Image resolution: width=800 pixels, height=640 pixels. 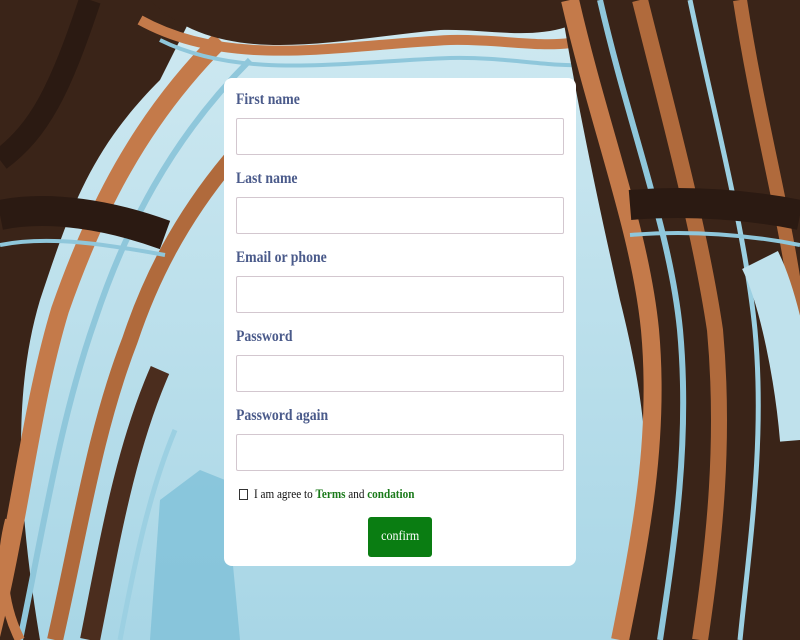 What do you see at coordinates (268, 99) in the screenshot?
I see `first-name-label: First name` at bounding box center [268, 99].